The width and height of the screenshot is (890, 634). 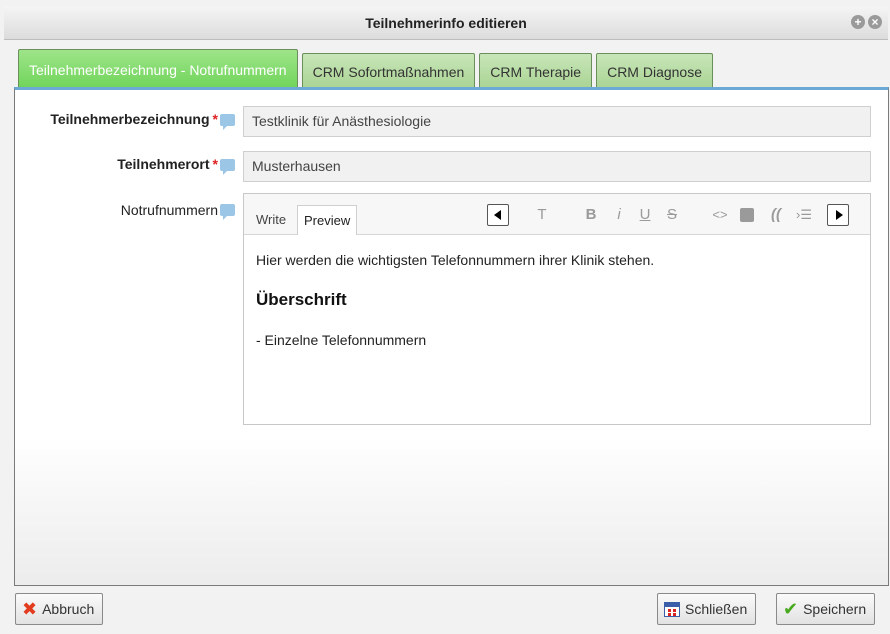 I want to click on calendar-icon, so click(x=672, y=609).